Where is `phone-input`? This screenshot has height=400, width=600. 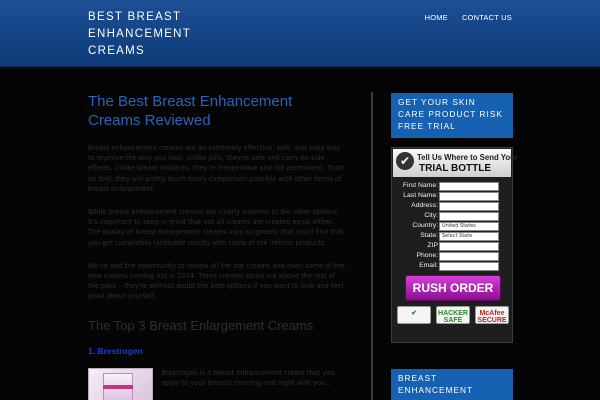 phone-input is located at coordinates (469, 256).